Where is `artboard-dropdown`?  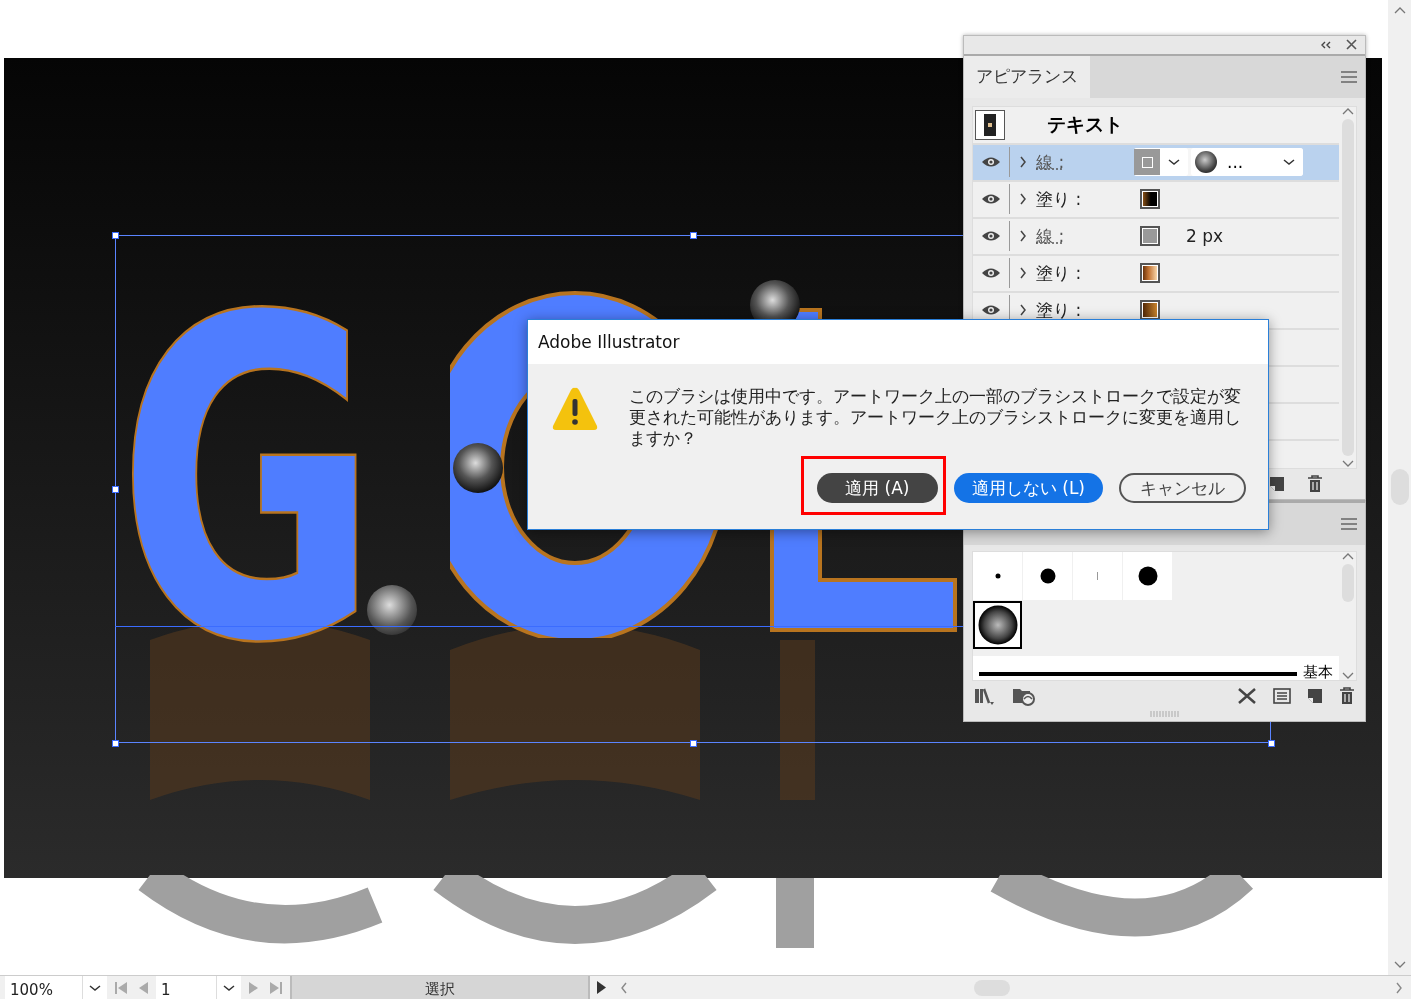
artboard-dropdown is located at coordinates (228, 987).